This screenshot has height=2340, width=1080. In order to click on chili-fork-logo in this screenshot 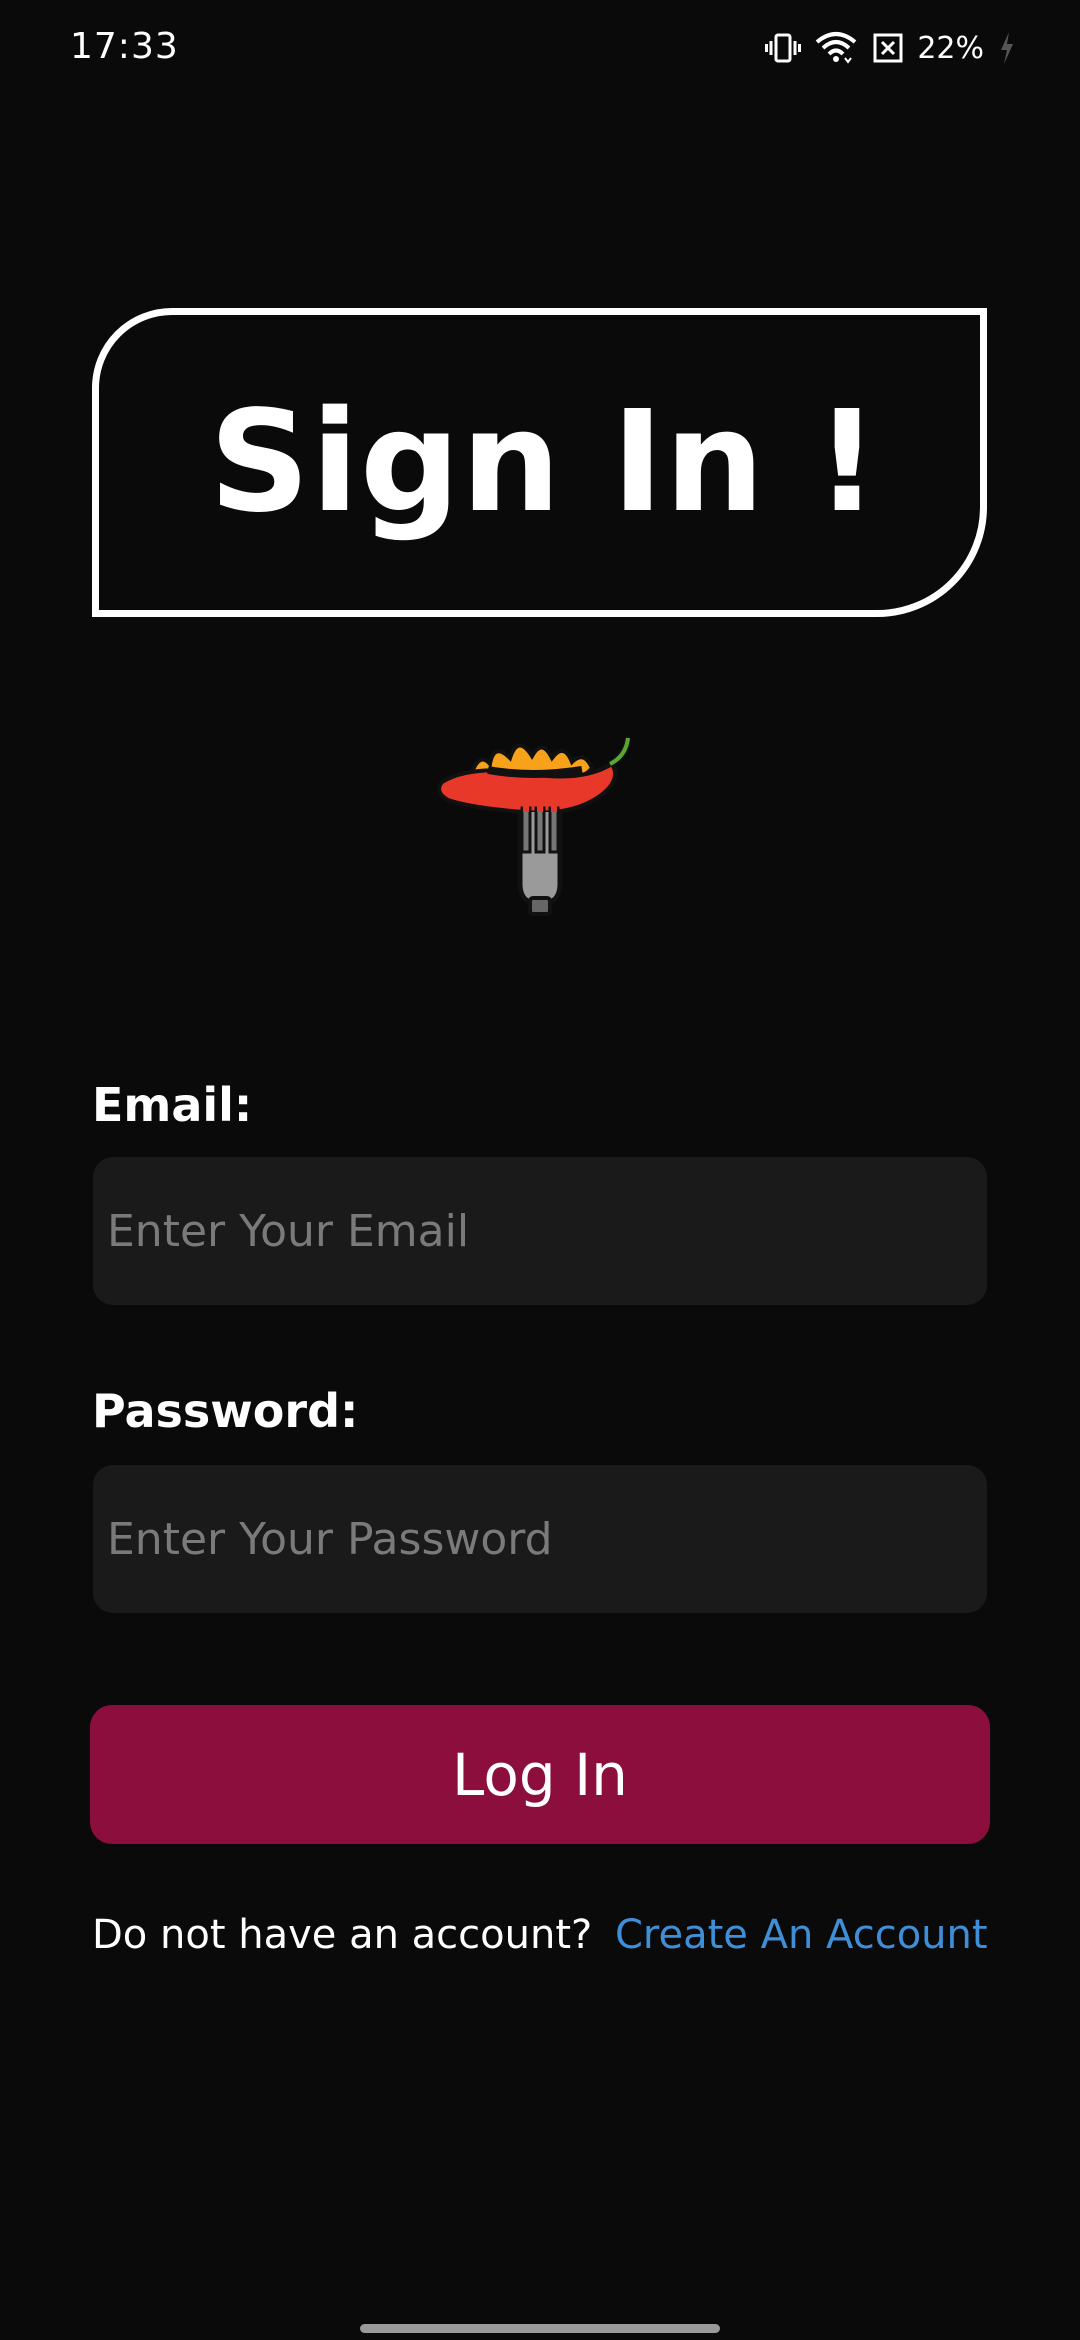, I will do `click(540, 820)`.